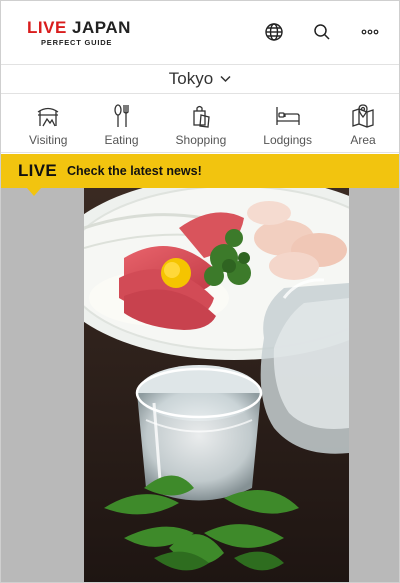 The height and width of the screenshot is (583, 400). I want to click on live-message: Check the latest news!, so click(134, 171).